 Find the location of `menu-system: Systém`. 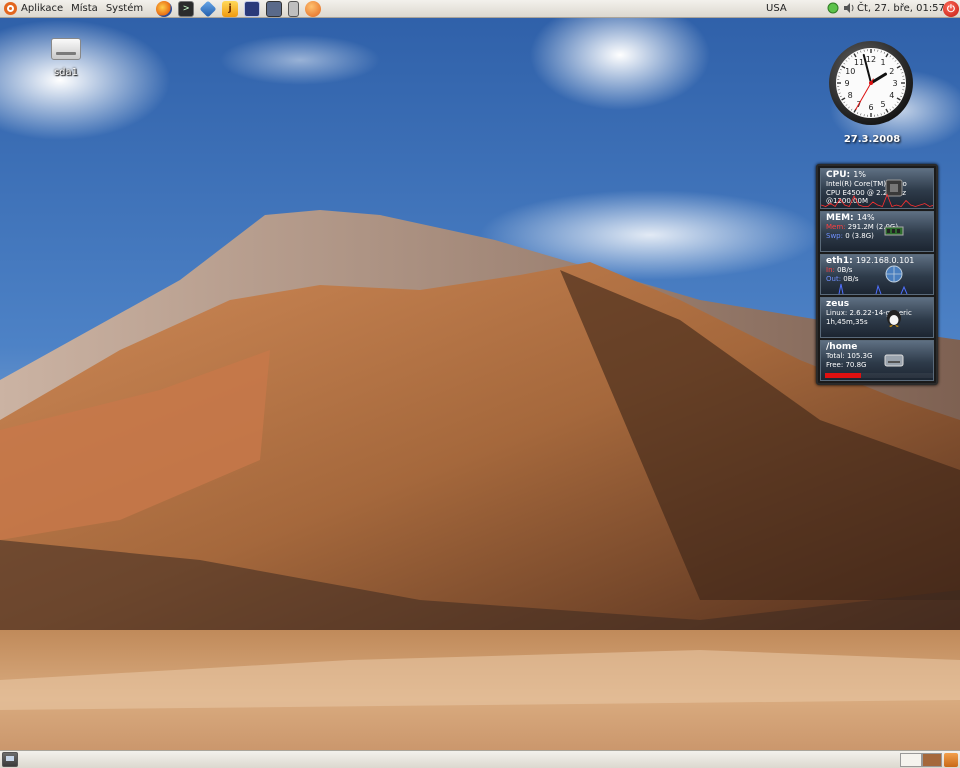

menu-system: Systém is located at coordinates (124, 9).